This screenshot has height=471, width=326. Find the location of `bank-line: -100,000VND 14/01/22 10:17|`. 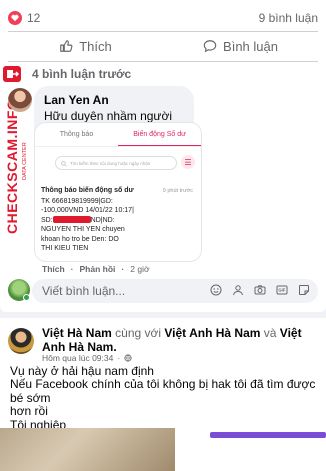

bank-line: -100,000VND 14/01/22 10:17| is located at coordinates (87, 210).